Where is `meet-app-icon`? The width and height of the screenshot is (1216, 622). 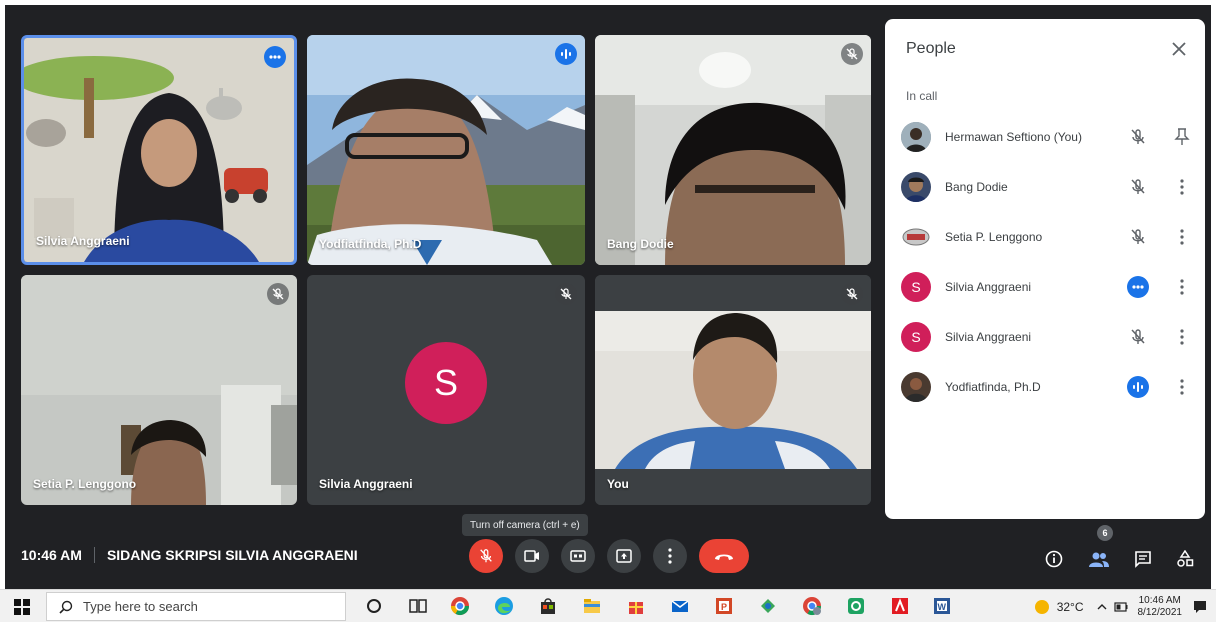 meet-app-icon is located at coordinates (856, 606).